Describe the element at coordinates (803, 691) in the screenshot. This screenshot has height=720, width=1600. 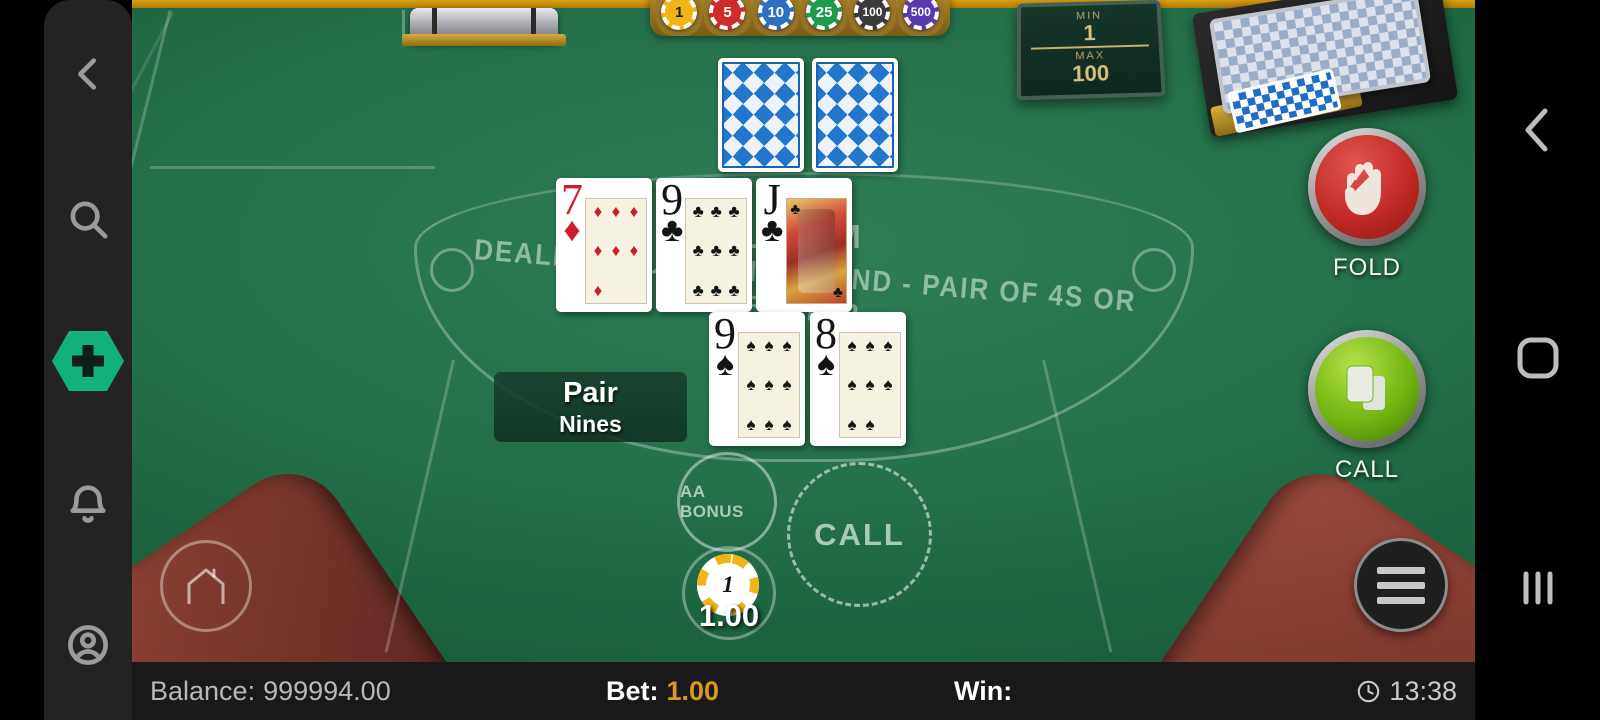
I see `status-bar: Balance: 999994.00 Bet: 1.00 Win: 13:38` at that location.